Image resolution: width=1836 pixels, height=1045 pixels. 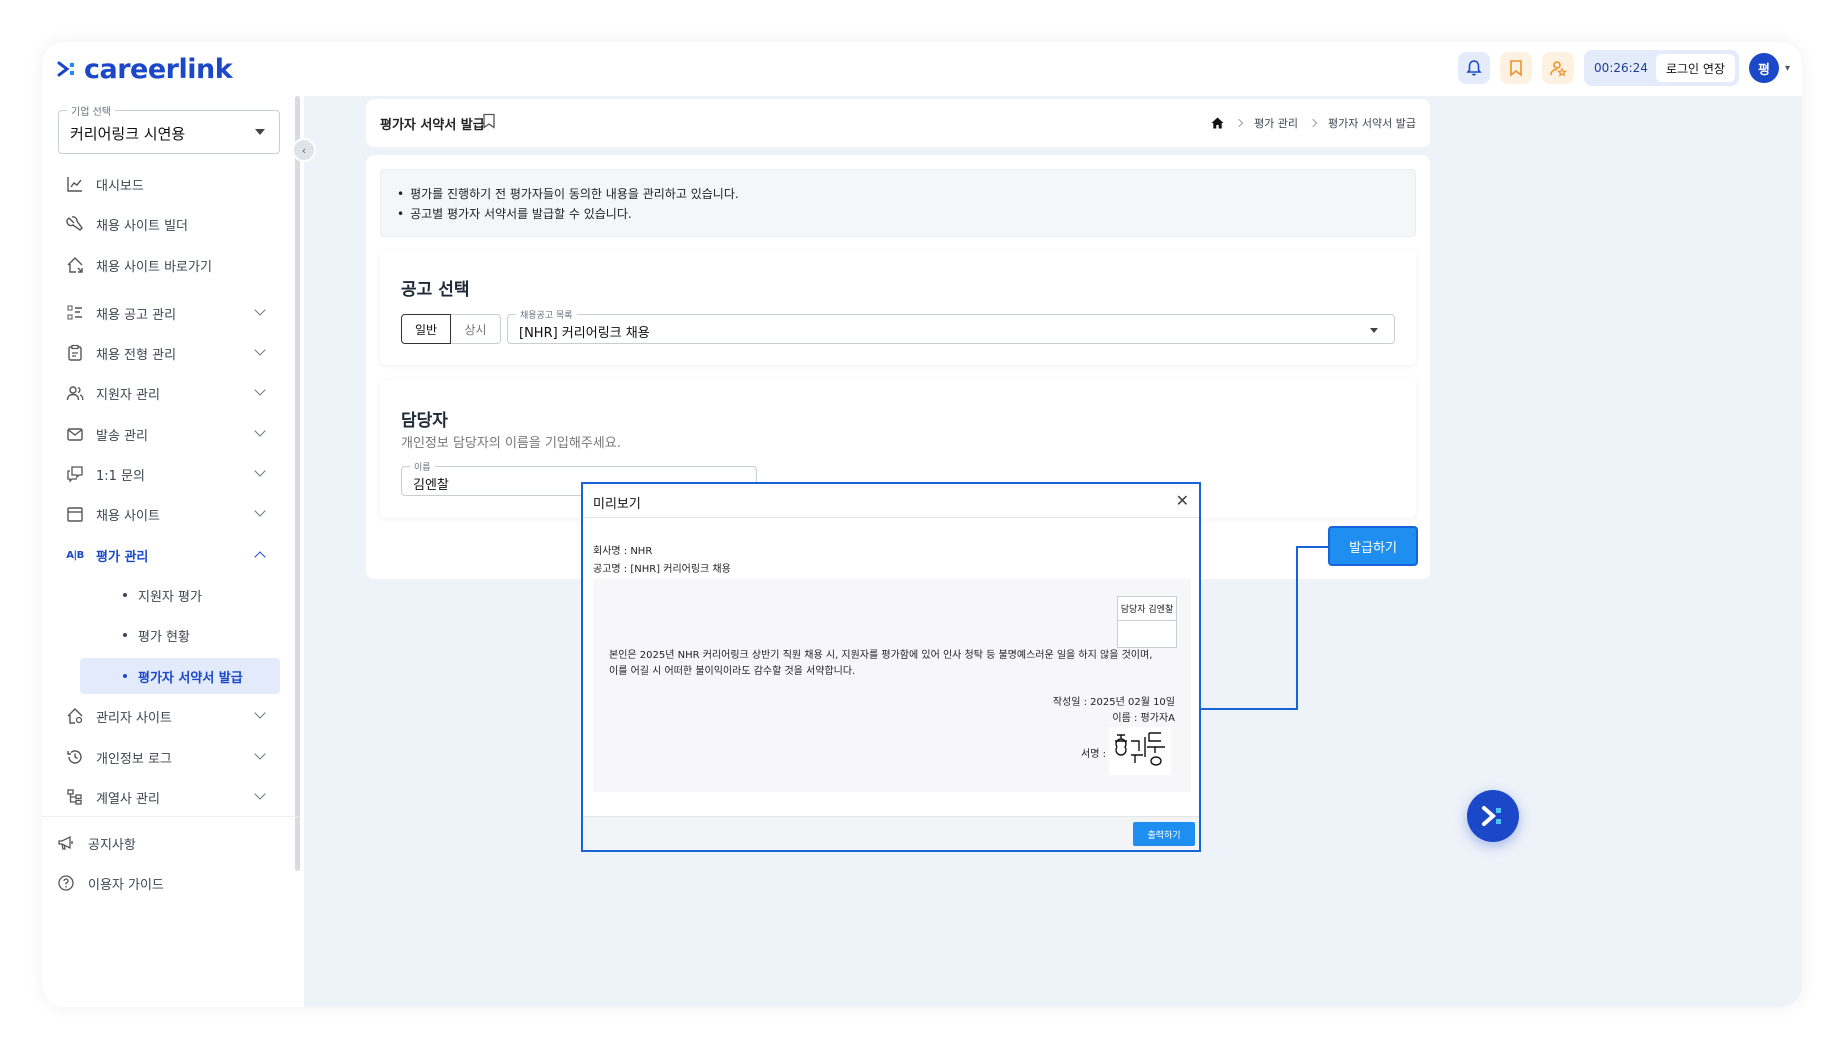 I want to click on posting-select: 채용공고 목록 [NHR] 커리어링크 채용, so click(x=951, y=326).